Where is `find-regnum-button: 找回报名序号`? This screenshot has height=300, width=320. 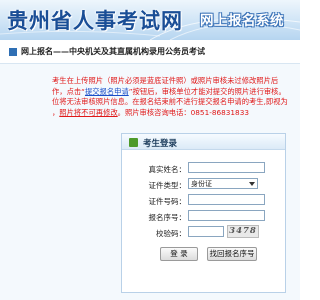 find-regnum-button: 找回报名序号 is located at coordinates (232, 254).